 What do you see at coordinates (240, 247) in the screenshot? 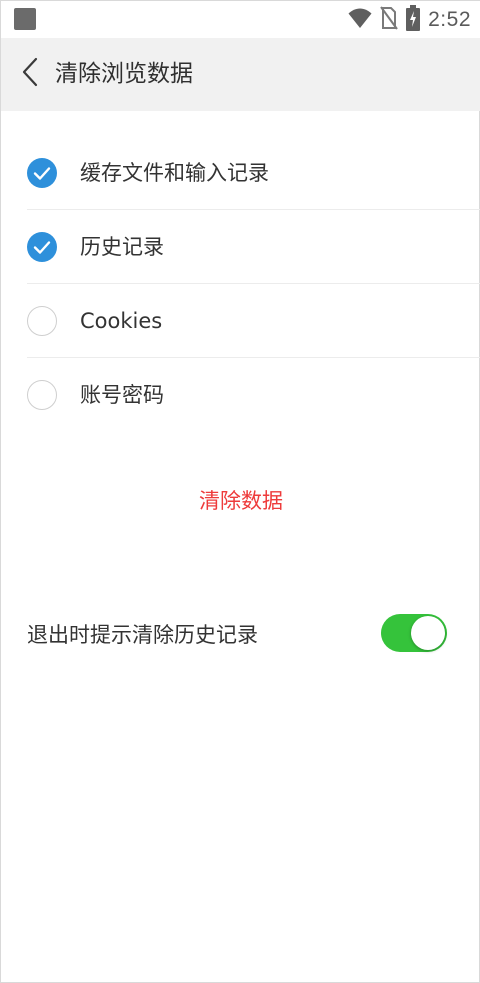
I see `option-history: 历史记录` at bounding box center [240, 247].